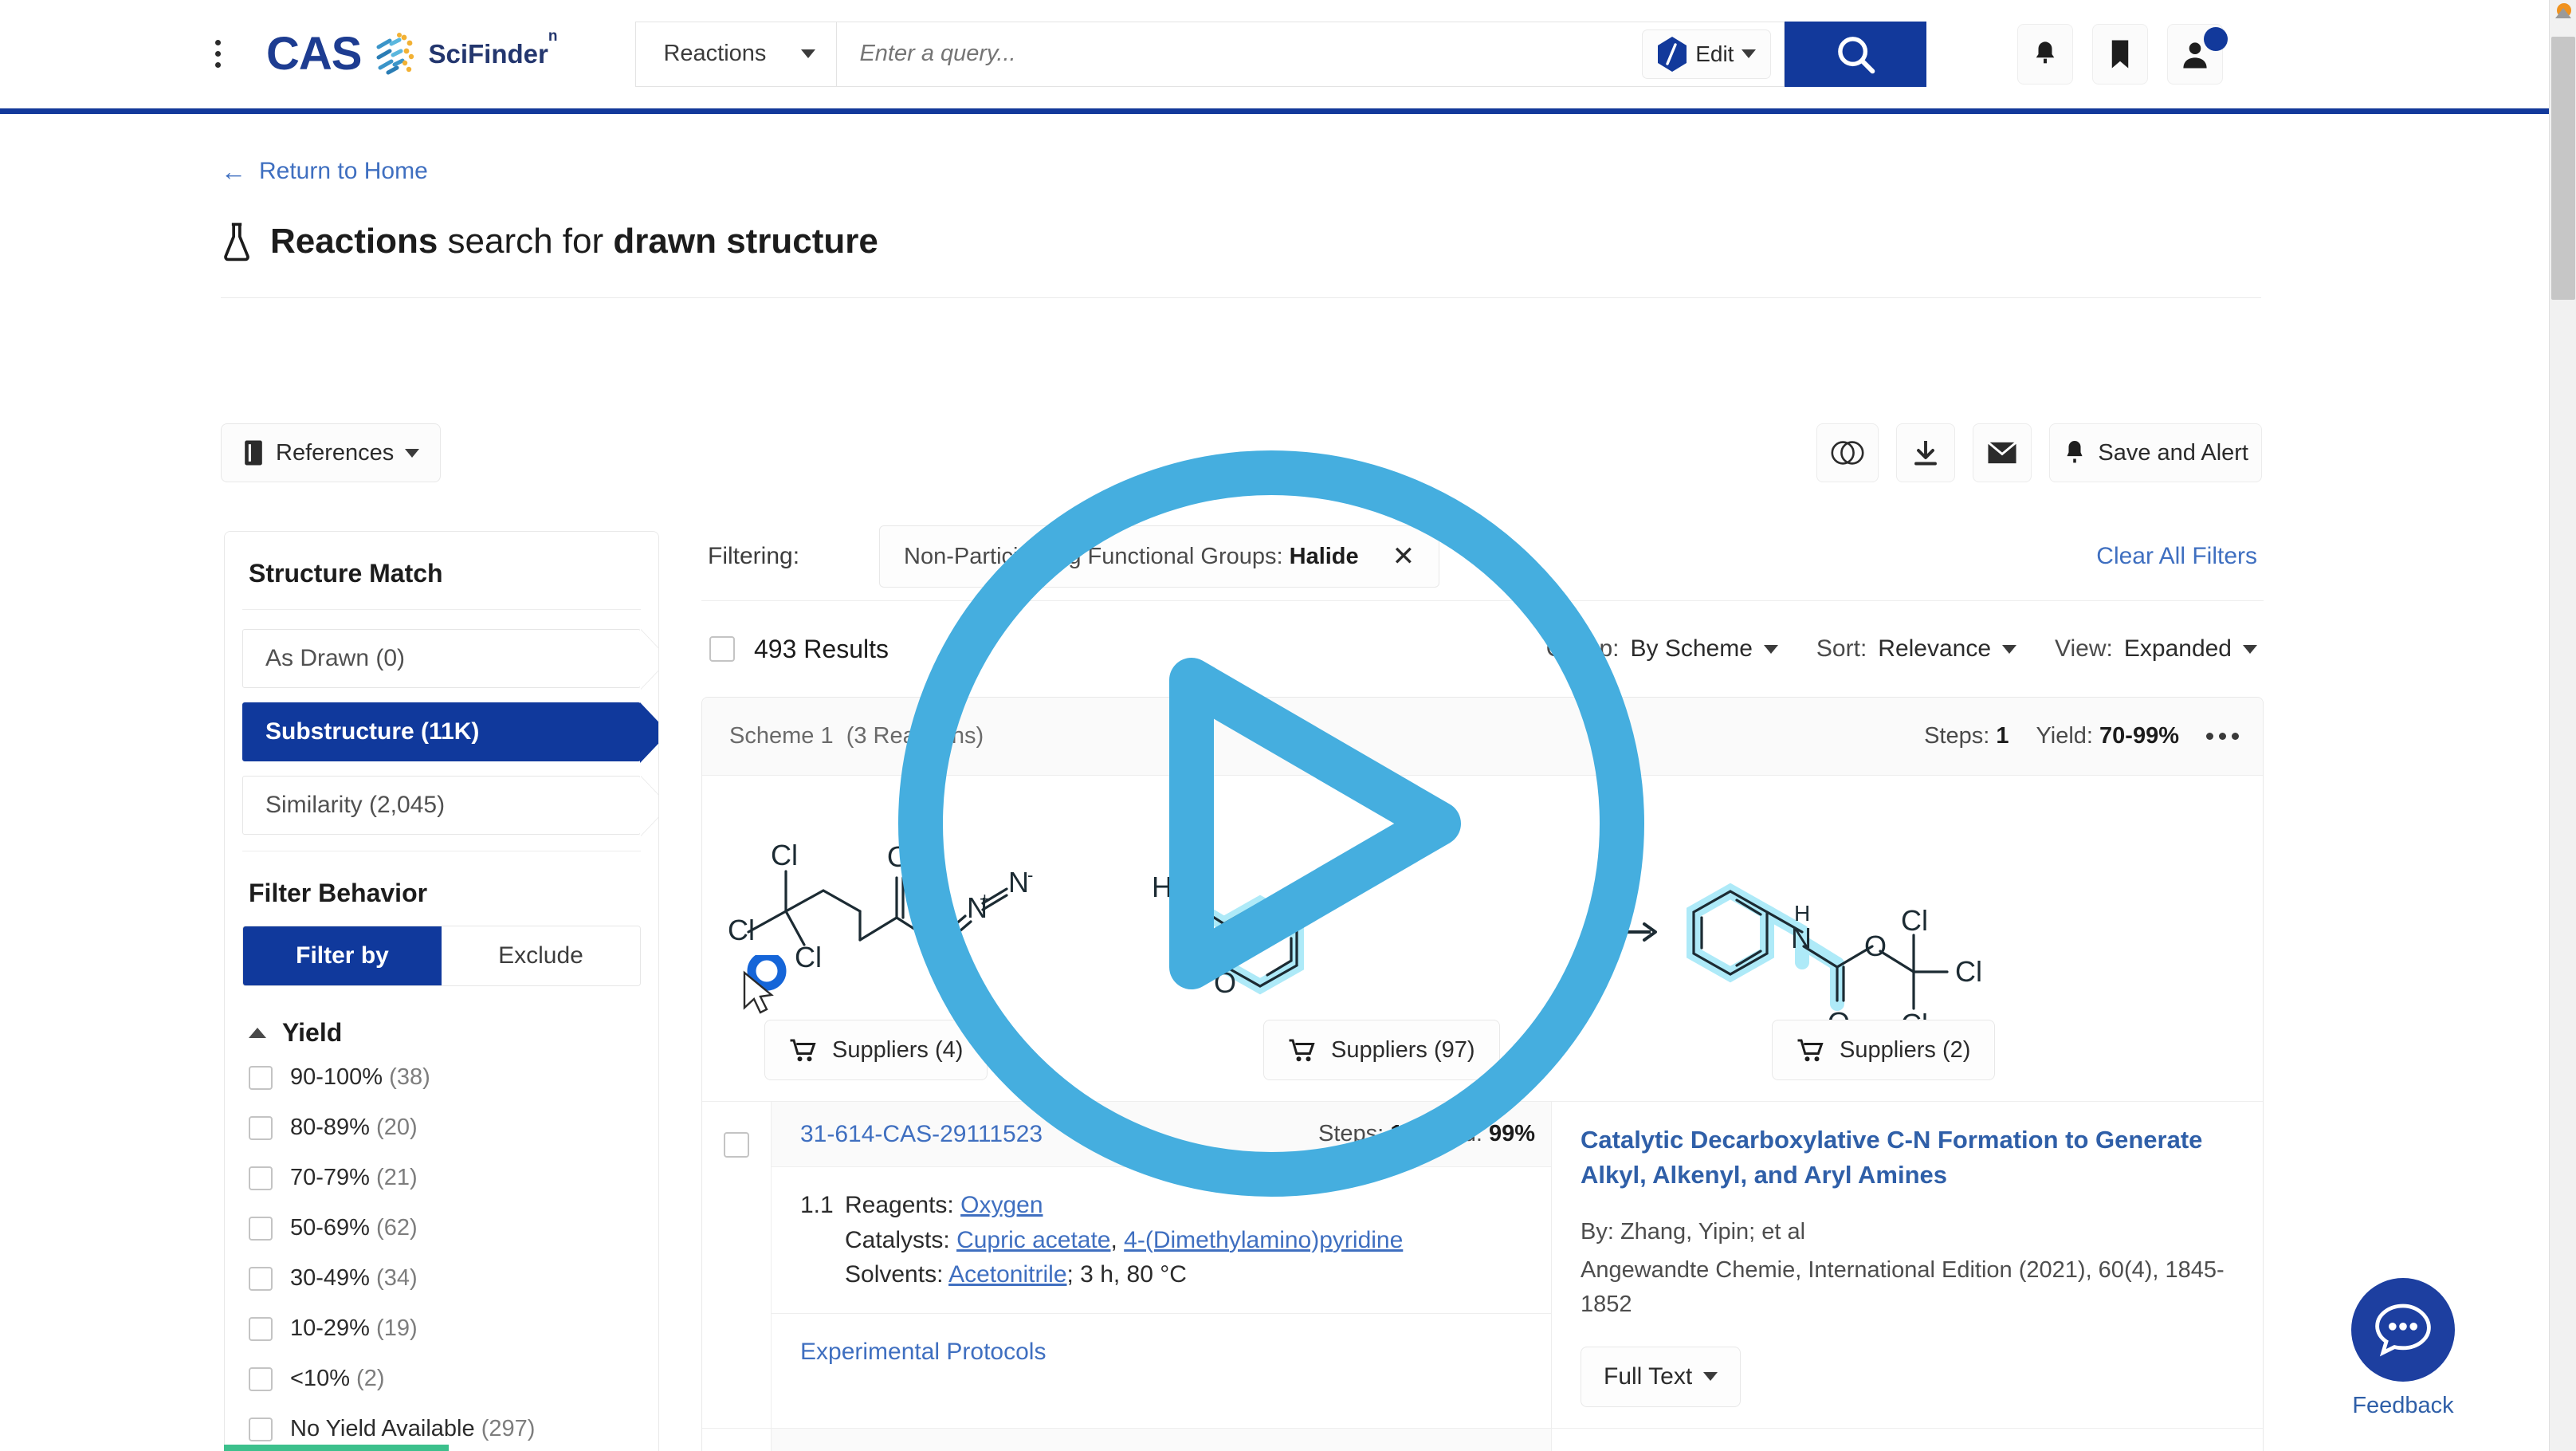  I want to click on structure-option-similarity: Similarity (2,045), so click(441, 806).